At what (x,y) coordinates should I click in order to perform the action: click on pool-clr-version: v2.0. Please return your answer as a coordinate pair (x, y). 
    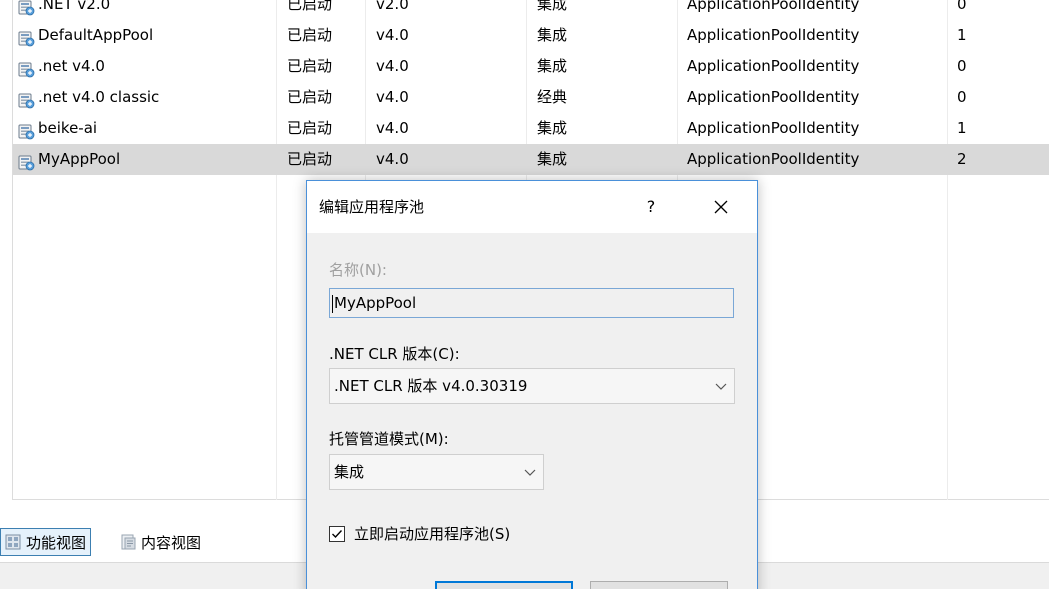
    Looking at the image, I should click on (392, 6).